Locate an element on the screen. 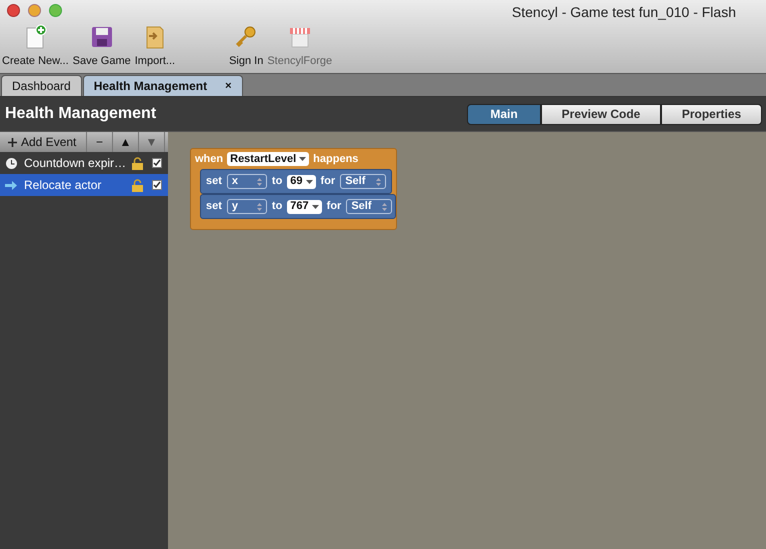 The height and width of the screenshot is (549, 766). event-item: Relocate actor is located at coordinates (84, 185).